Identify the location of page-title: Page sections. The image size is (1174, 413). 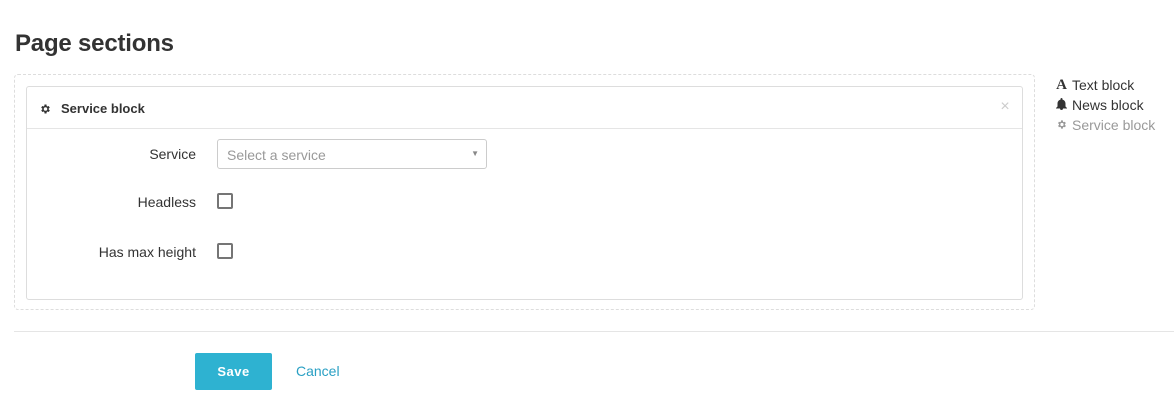
(94, 43).